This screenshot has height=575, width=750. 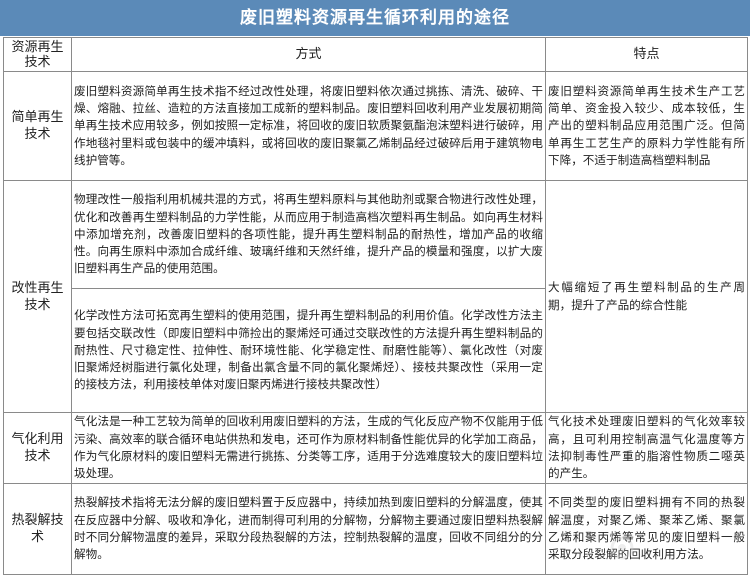 What do you see at coordinates (37, 529) in the screenshot?
I see `category-pyrolysis: 热裂解技术` at bounding box center [37, 529].